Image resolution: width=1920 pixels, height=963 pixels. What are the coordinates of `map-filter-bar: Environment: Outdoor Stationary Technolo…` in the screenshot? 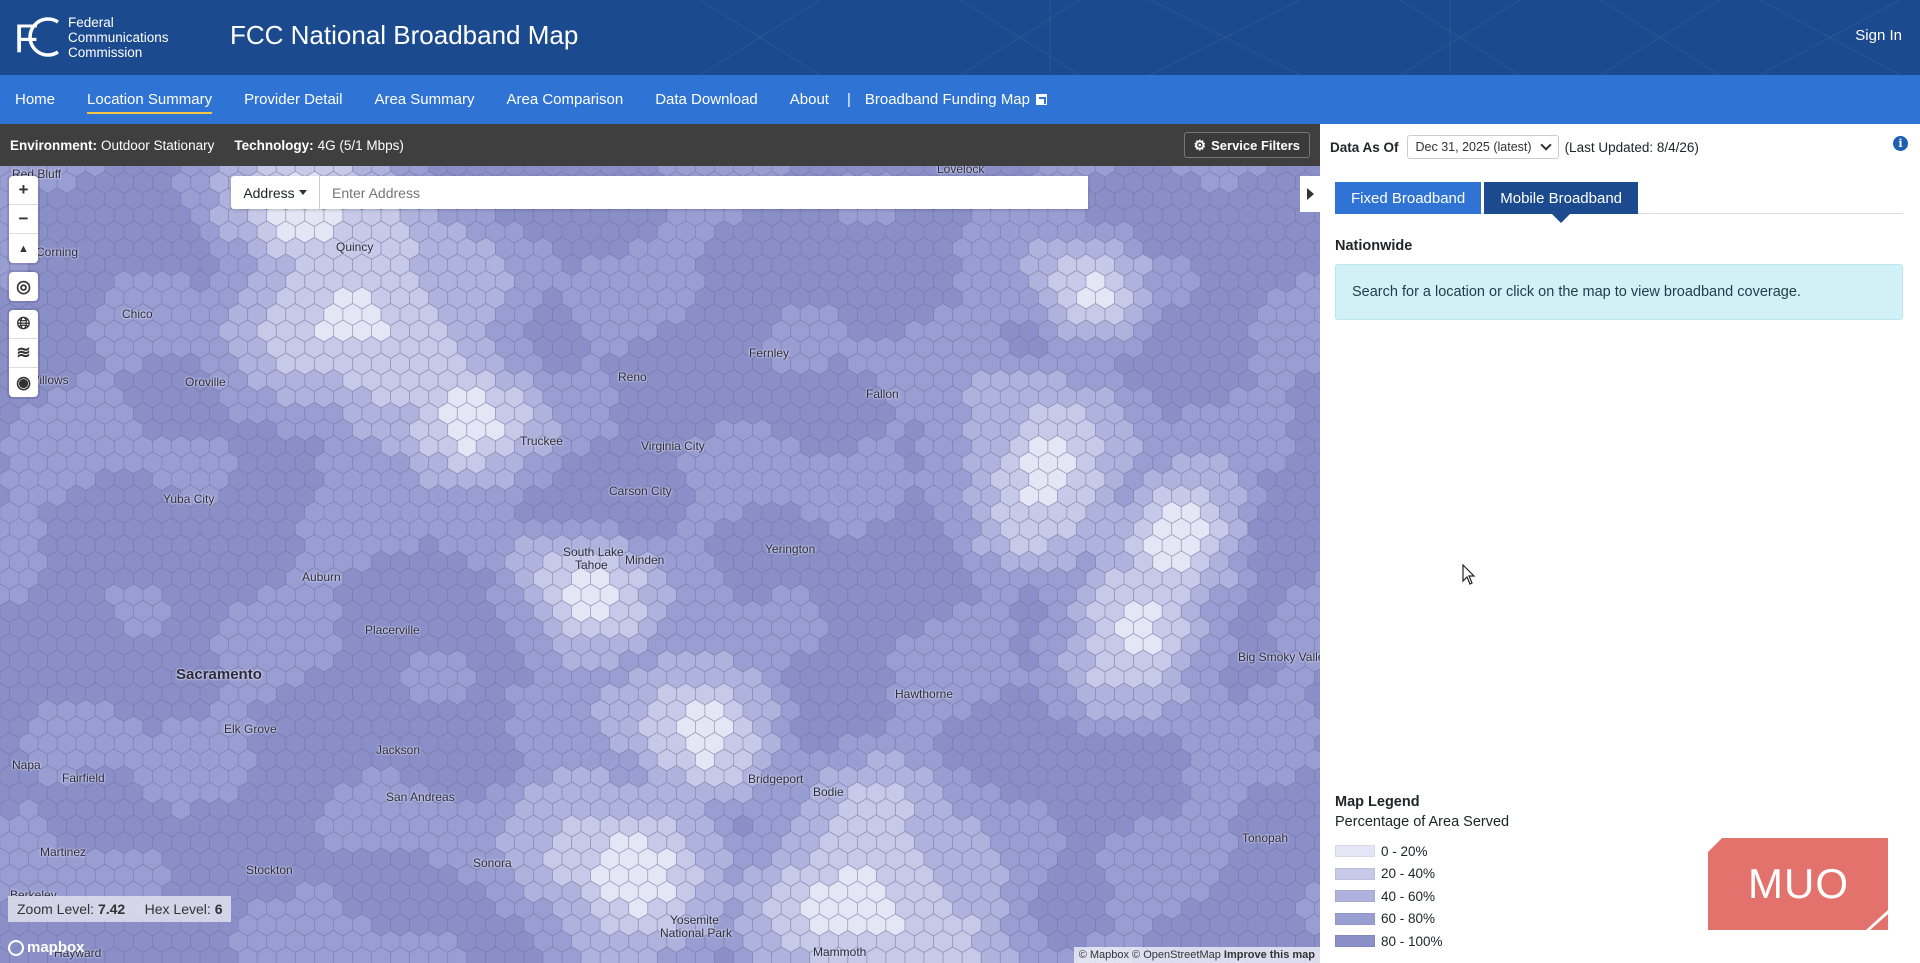 It's located at (660, 145).